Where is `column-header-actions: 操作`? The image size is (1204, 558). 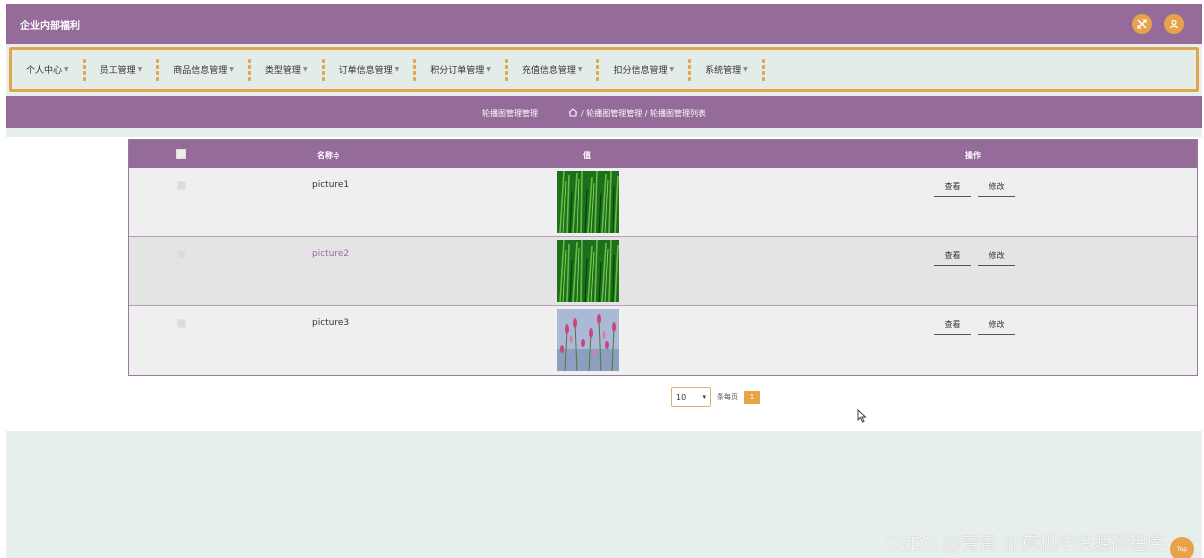 column-header-actions: 操作 is located at coordinates (973, 155).